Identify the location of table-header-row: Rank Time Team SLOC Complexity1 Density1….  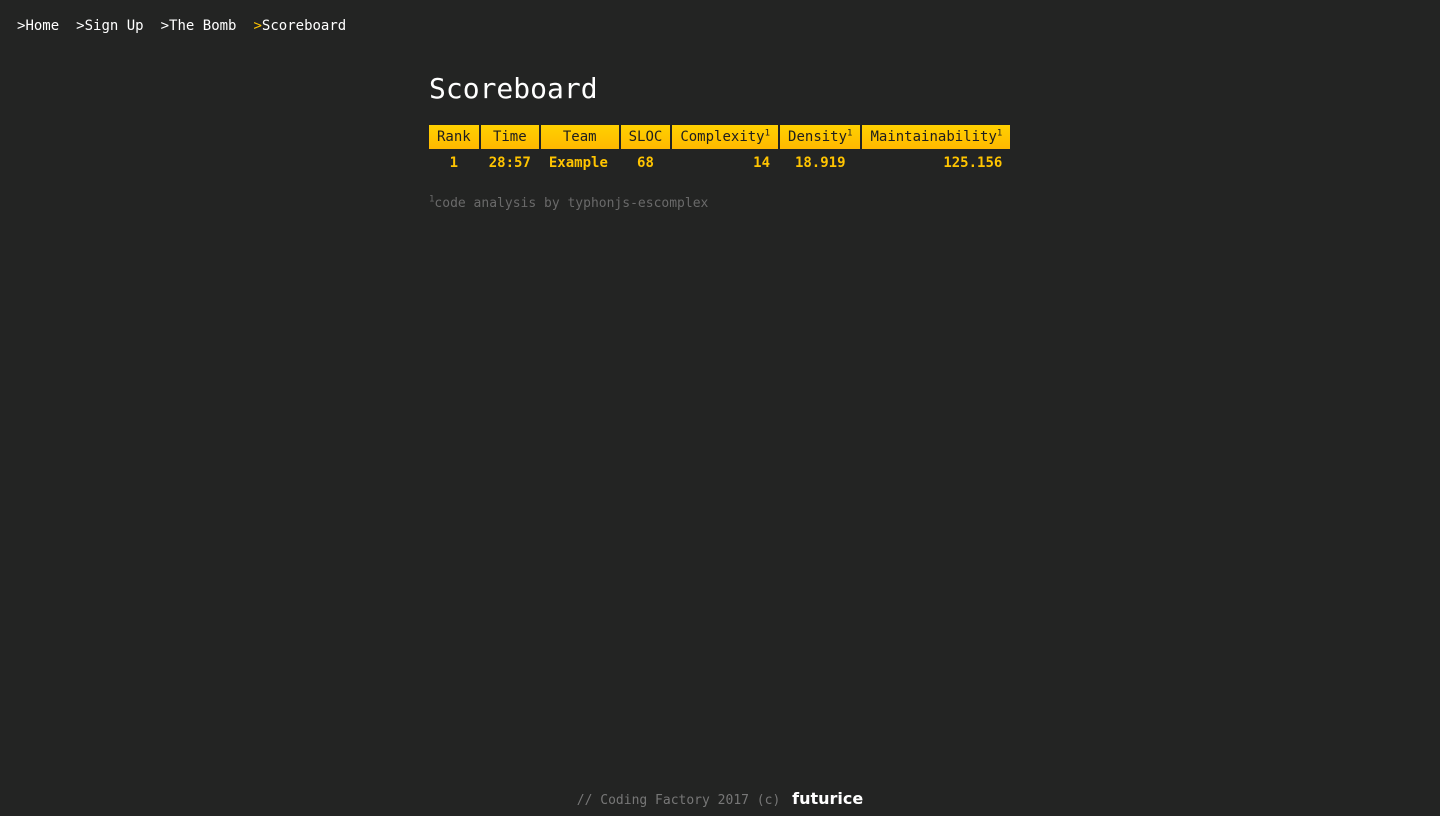
(720, 137).